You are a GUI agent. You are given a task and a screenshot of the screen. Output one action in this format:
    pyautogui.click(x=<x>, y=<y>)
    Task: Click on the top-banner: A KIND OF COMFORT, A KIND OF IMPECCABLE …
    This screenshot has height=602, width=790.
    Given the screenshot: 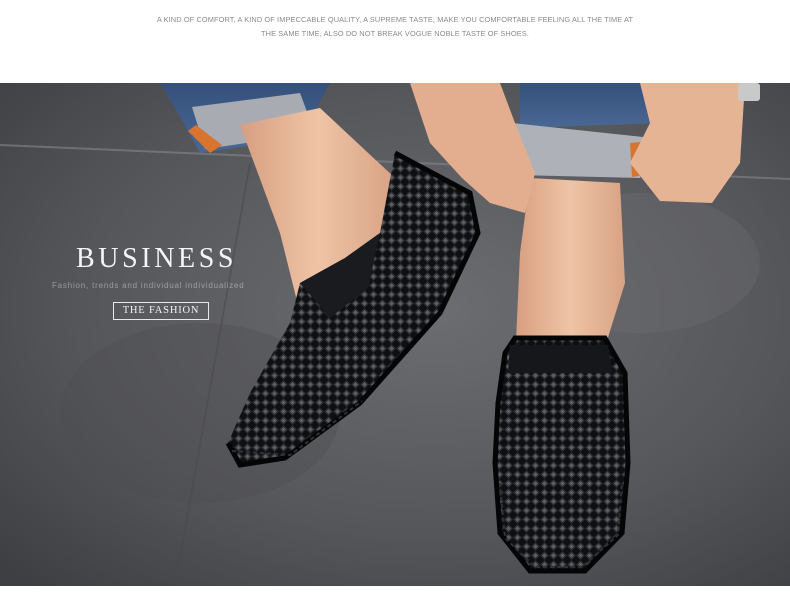 What is the action you would take?
    pyautogui.click(x=395, y=41)
    